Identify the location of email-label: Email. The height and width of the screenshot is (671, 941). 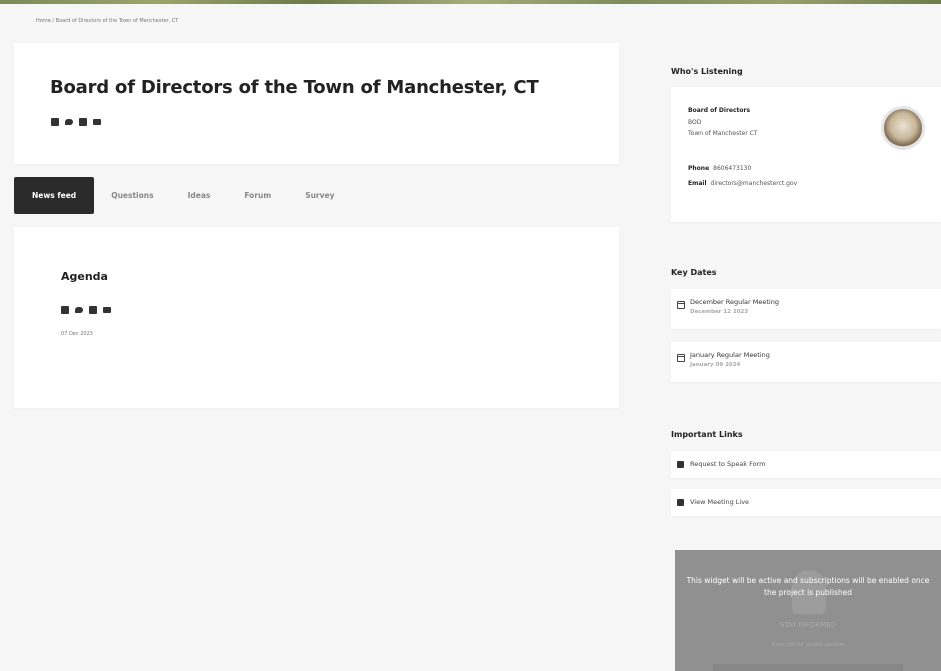
(697, 183).